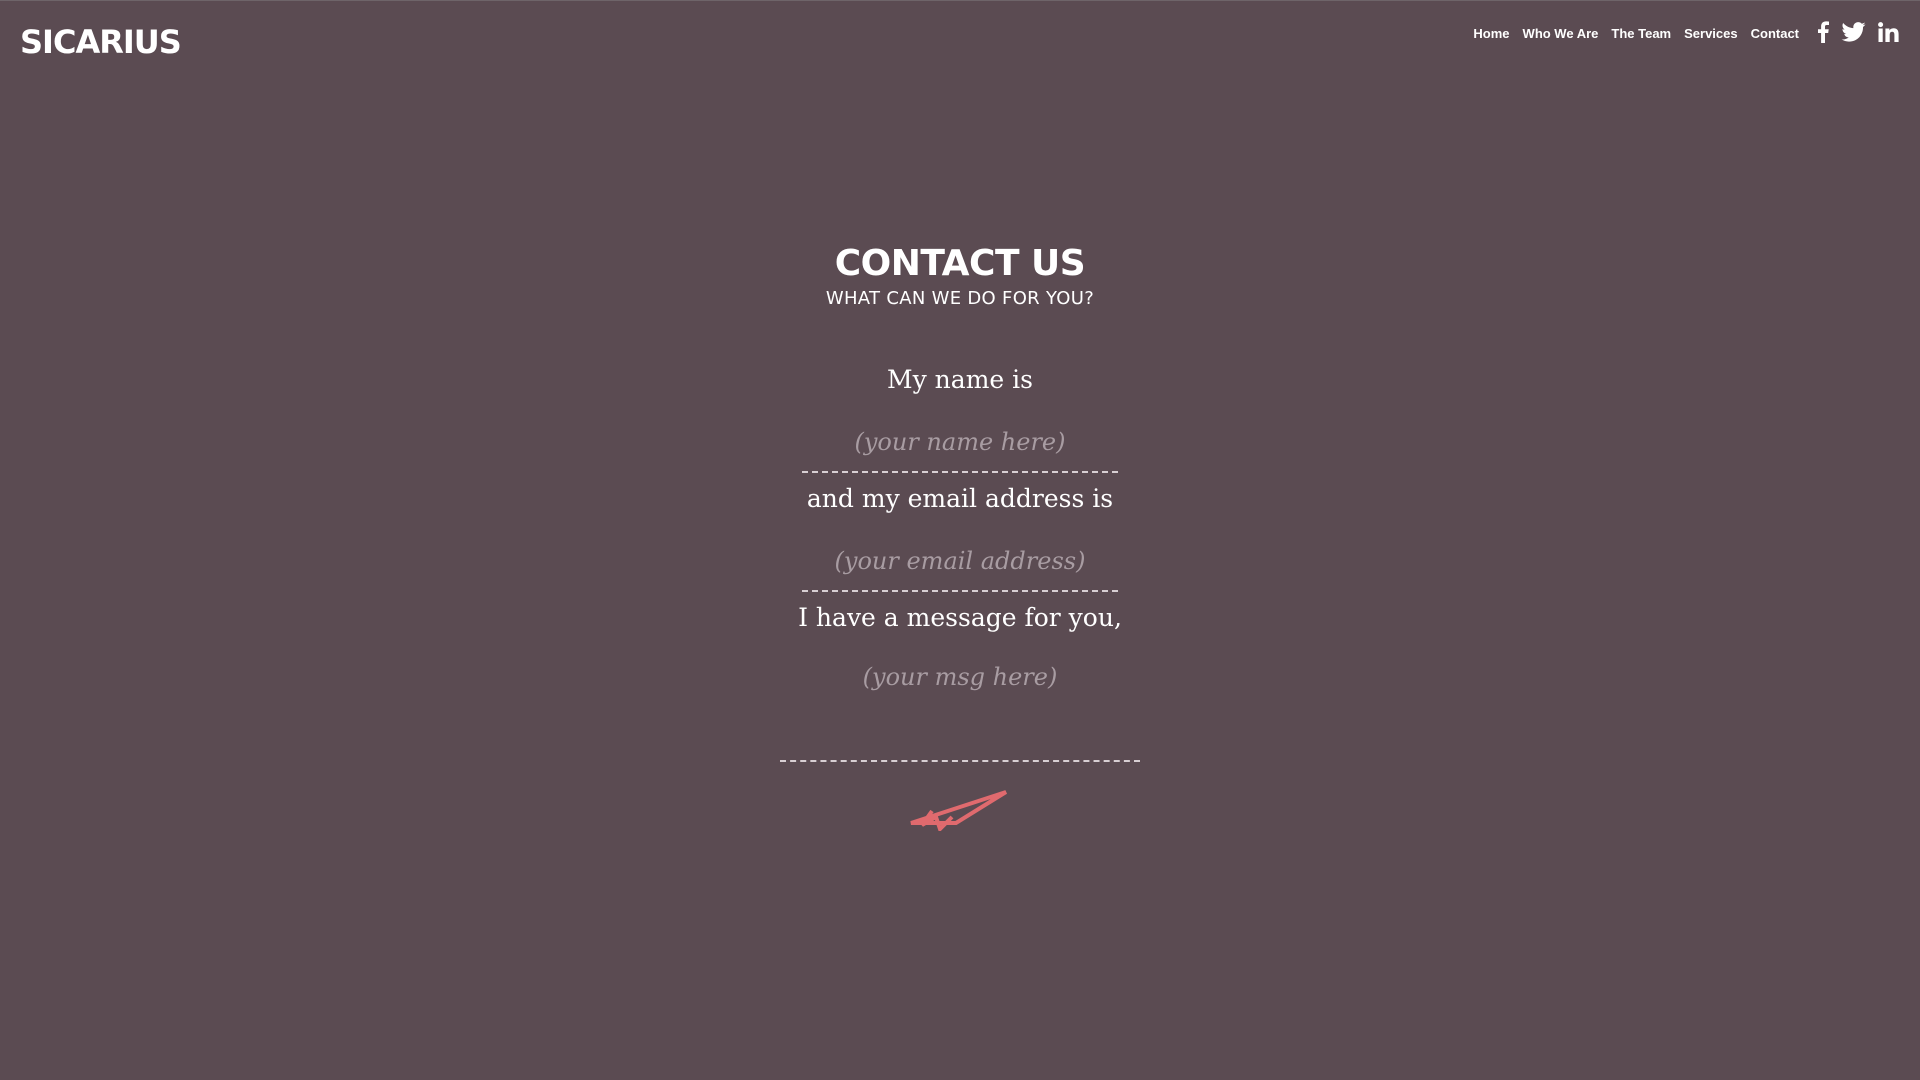  Describe the element at coordinates (1491, 34) in the screenshot. I see `nav-home: Home` at that location.